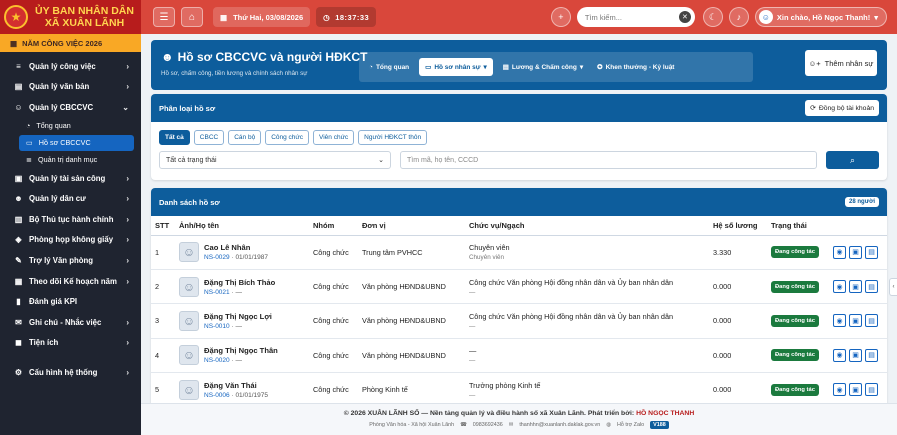 This screenshot has width=897, height=435. I want to click on category-chip: Viên chức, so click(334, 137).